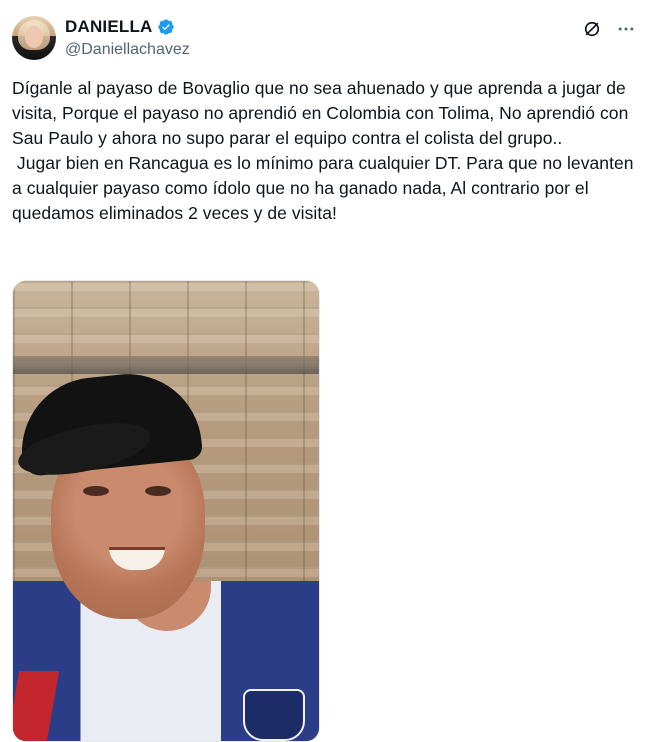 The height and width of the screenshot is (742, 653). Describe the element at coordinates (109, 27) in the screenshot. I see `author-display-name: DANIELLA` at that location.